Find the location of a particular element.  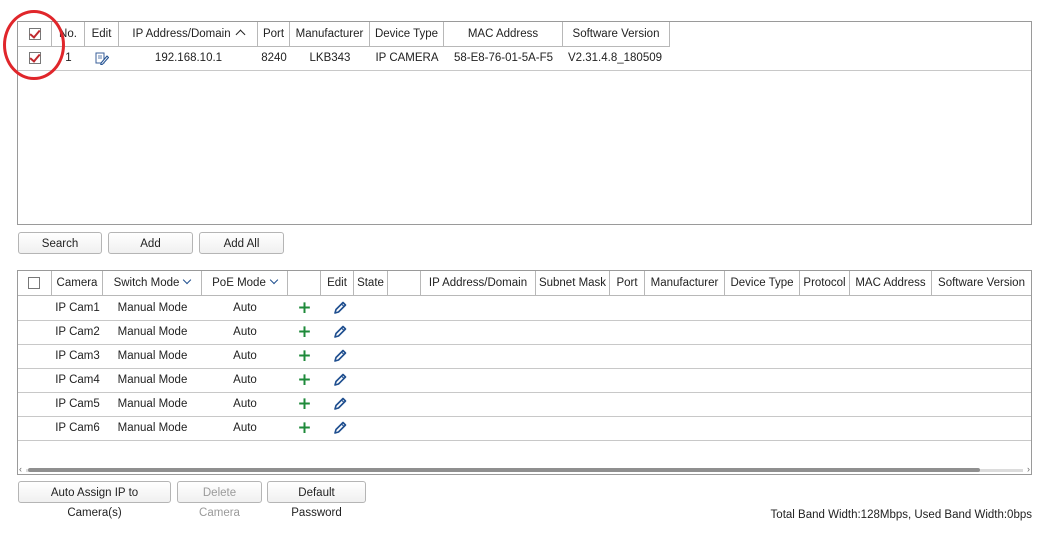

col-poe-mode: PoE Mode is located at coordinates (245, 283).